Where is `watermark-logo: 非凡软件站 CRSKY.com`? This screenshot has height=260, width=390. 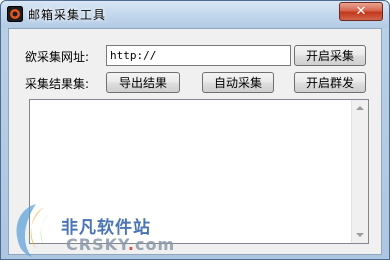 watermark-logo: 非凡软件站 CRSKY.com is located at coordinates (91, 229).